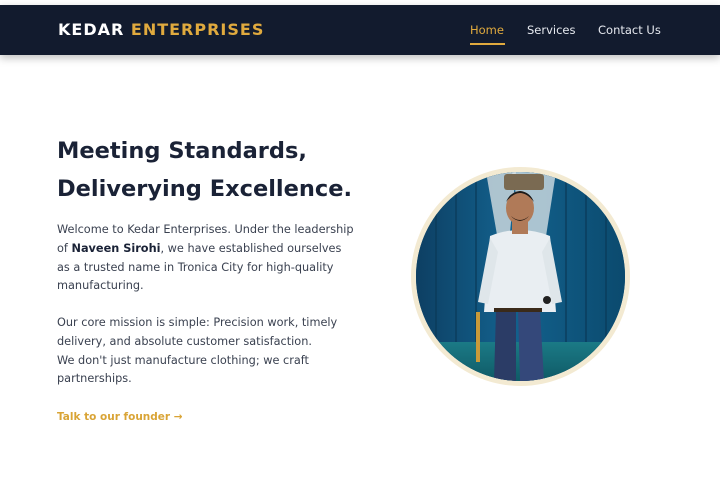  Describe the element at coordinates (487, 30) in the screenshot. I see `nav-home-link: Home` at that location.